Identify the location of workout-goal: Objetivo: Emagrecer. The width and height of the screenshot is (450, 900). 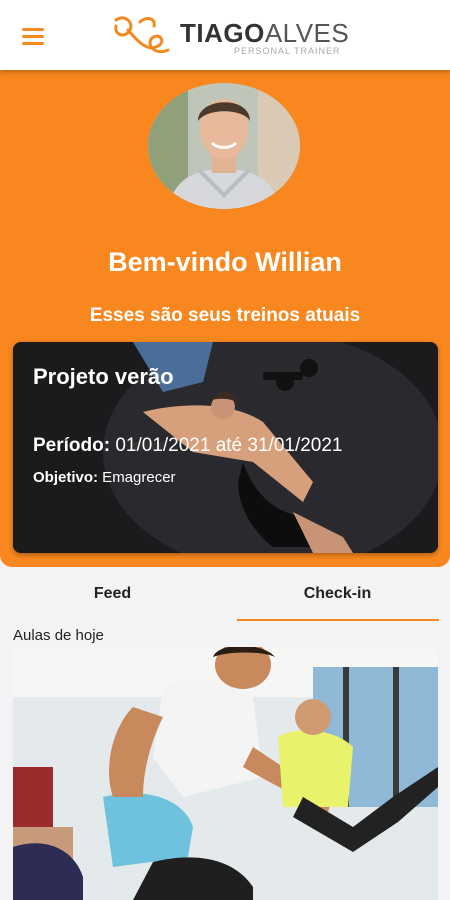
(104, 477).